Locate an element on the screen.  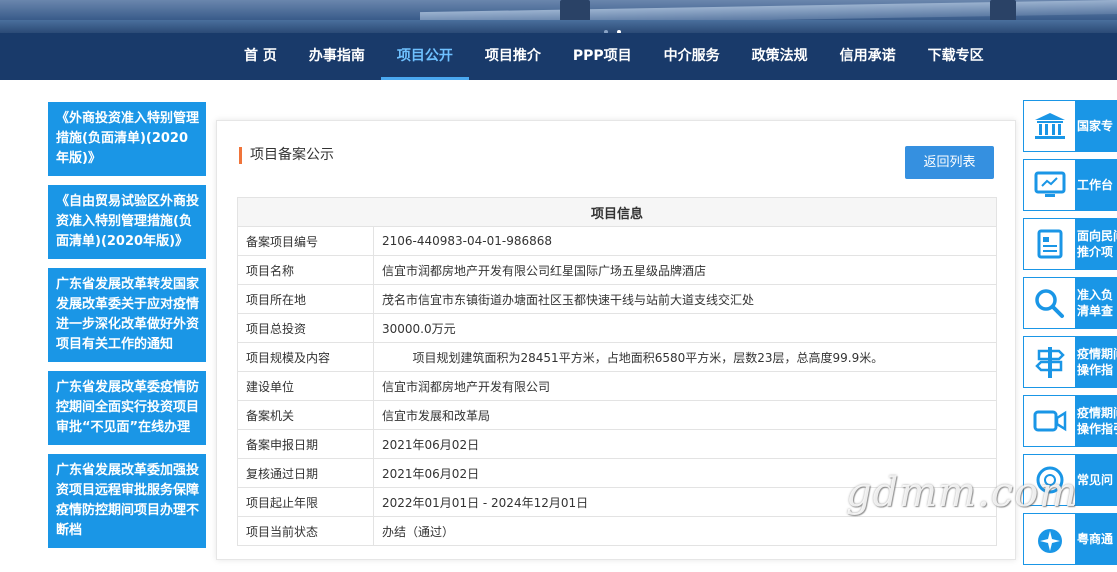
row-value: 2021年06月02日 is located at coordinates (685, 444).